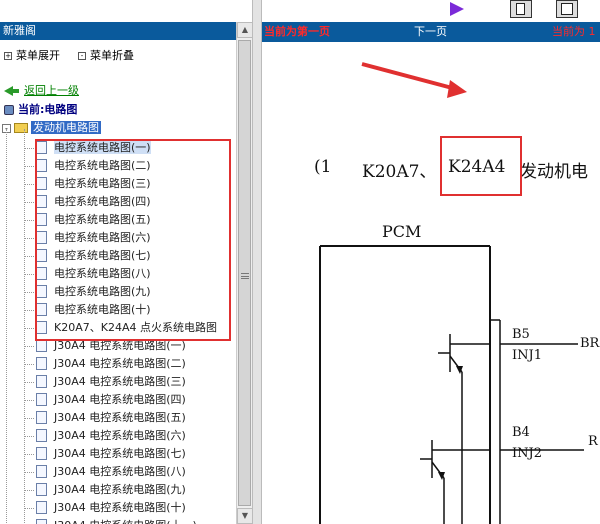 The image size is (600, 524). What do you see at coordinates (48, 109) in the screenshot?
I see `current-label: 当前:电路图` at bounding box center [48, 109].